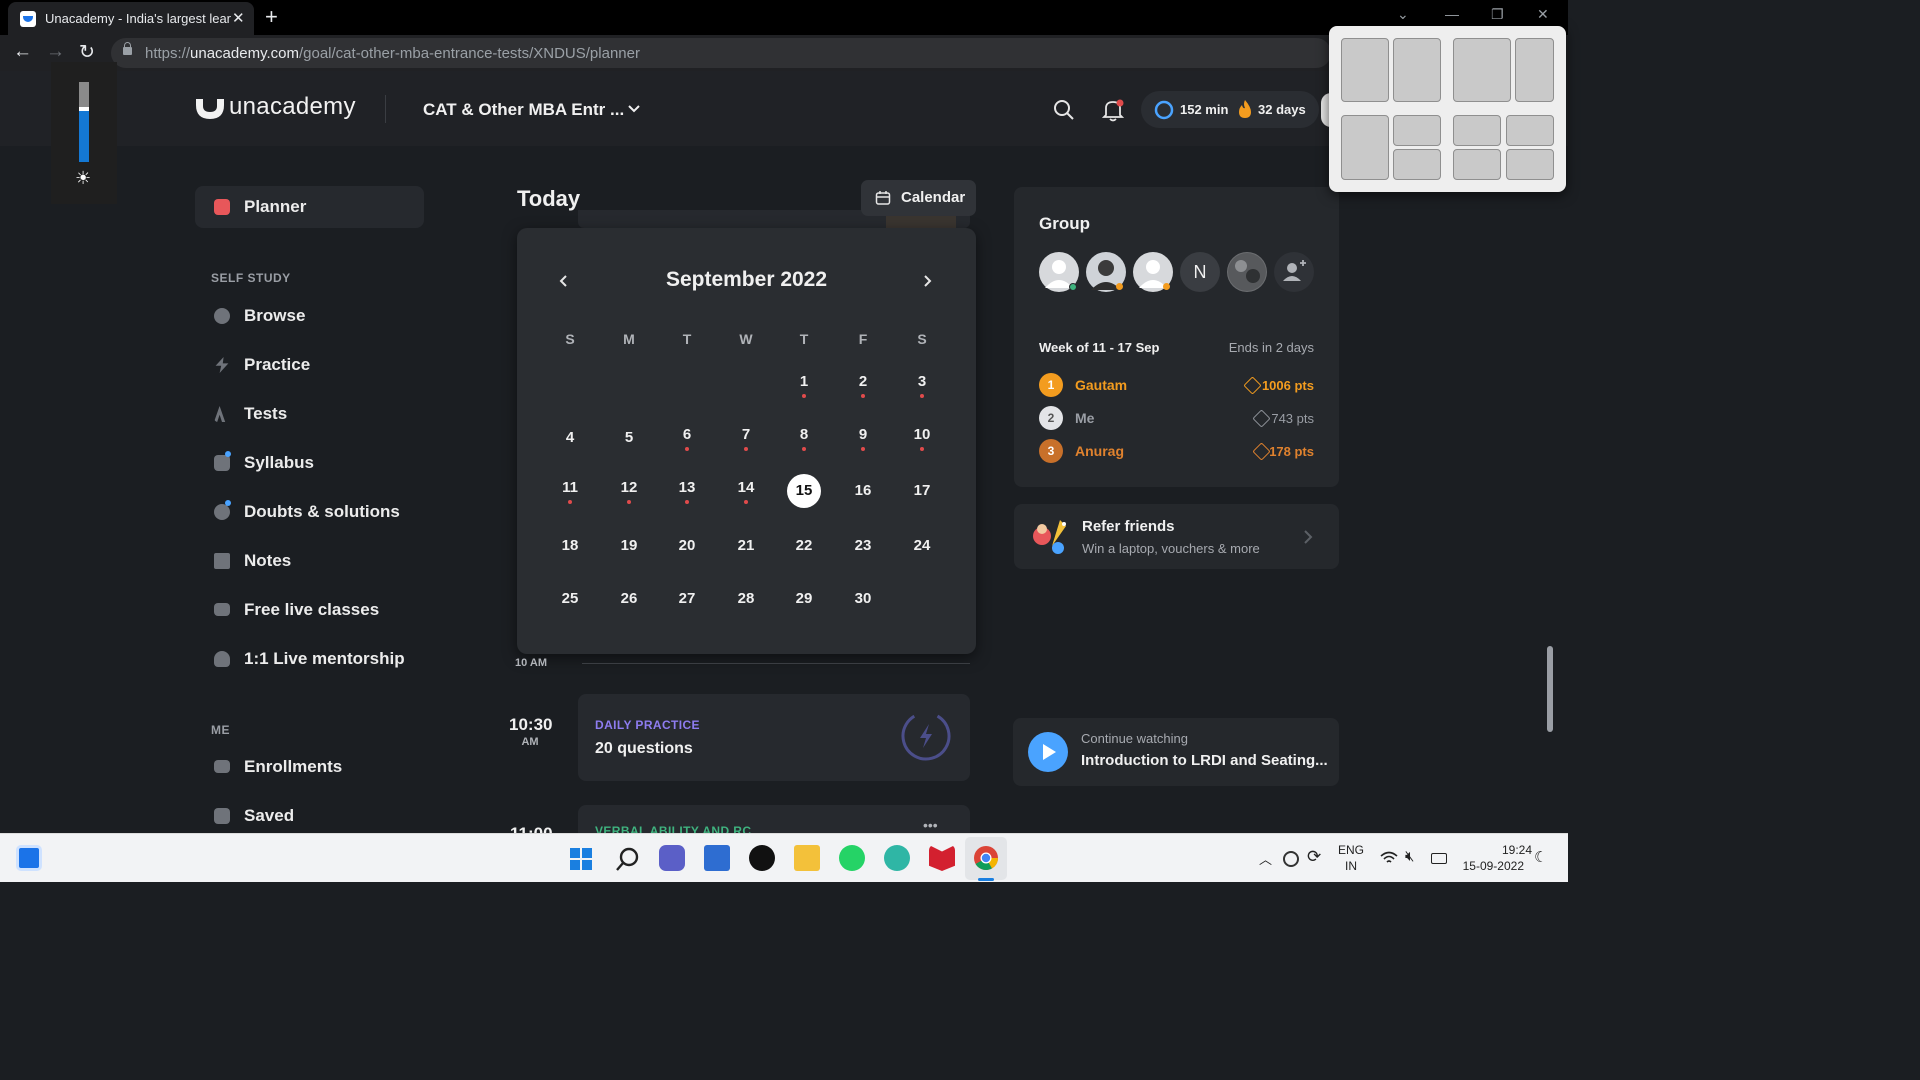 The width and height of the screenshot is (1920, 1080). What do you see at coordinates (581, 859) in the screenshot?
I see `windows-start-icon` at bounding box center [581, 859].